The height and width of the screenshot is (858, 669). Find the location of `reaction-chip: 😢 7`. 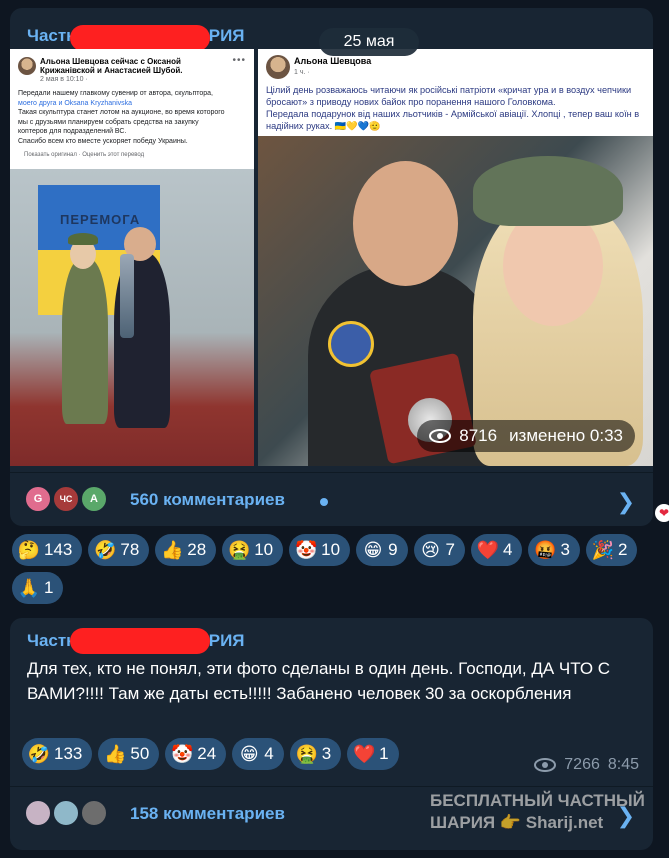

reaction-chip: 😢 7 is located at coordinates (439, 550).